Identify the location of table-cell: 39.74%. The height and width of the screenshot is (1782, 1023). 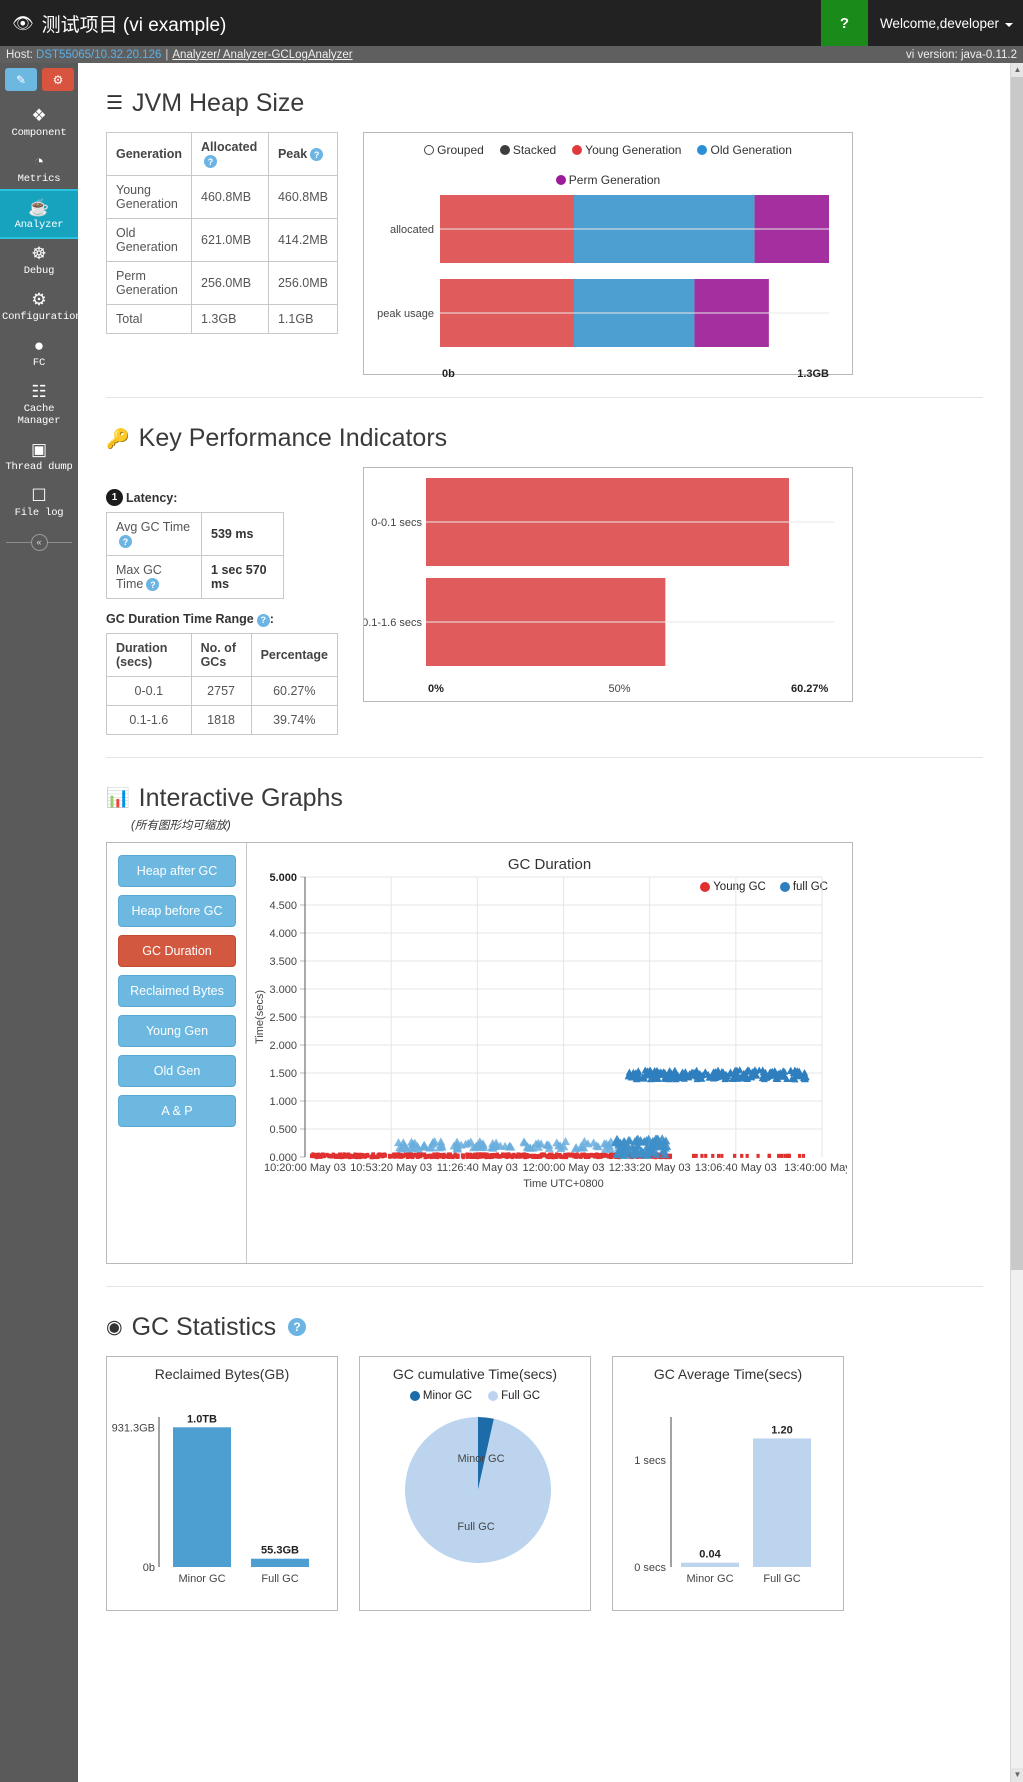
(294, 719).